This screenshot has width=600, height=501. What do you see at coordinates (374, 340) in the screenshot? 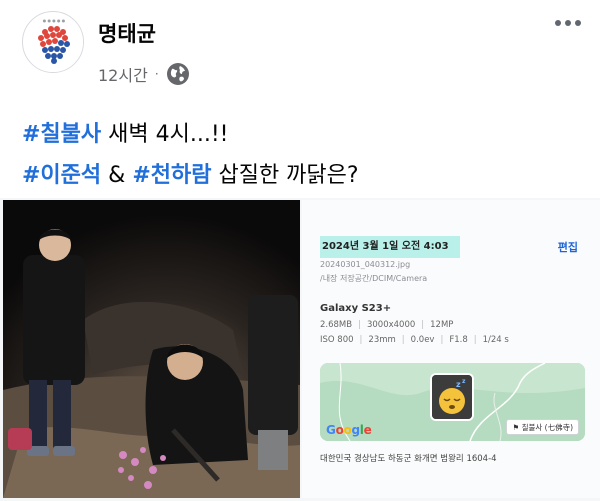
I see `focal-length: 23mm` at bounding box center [374, 340].